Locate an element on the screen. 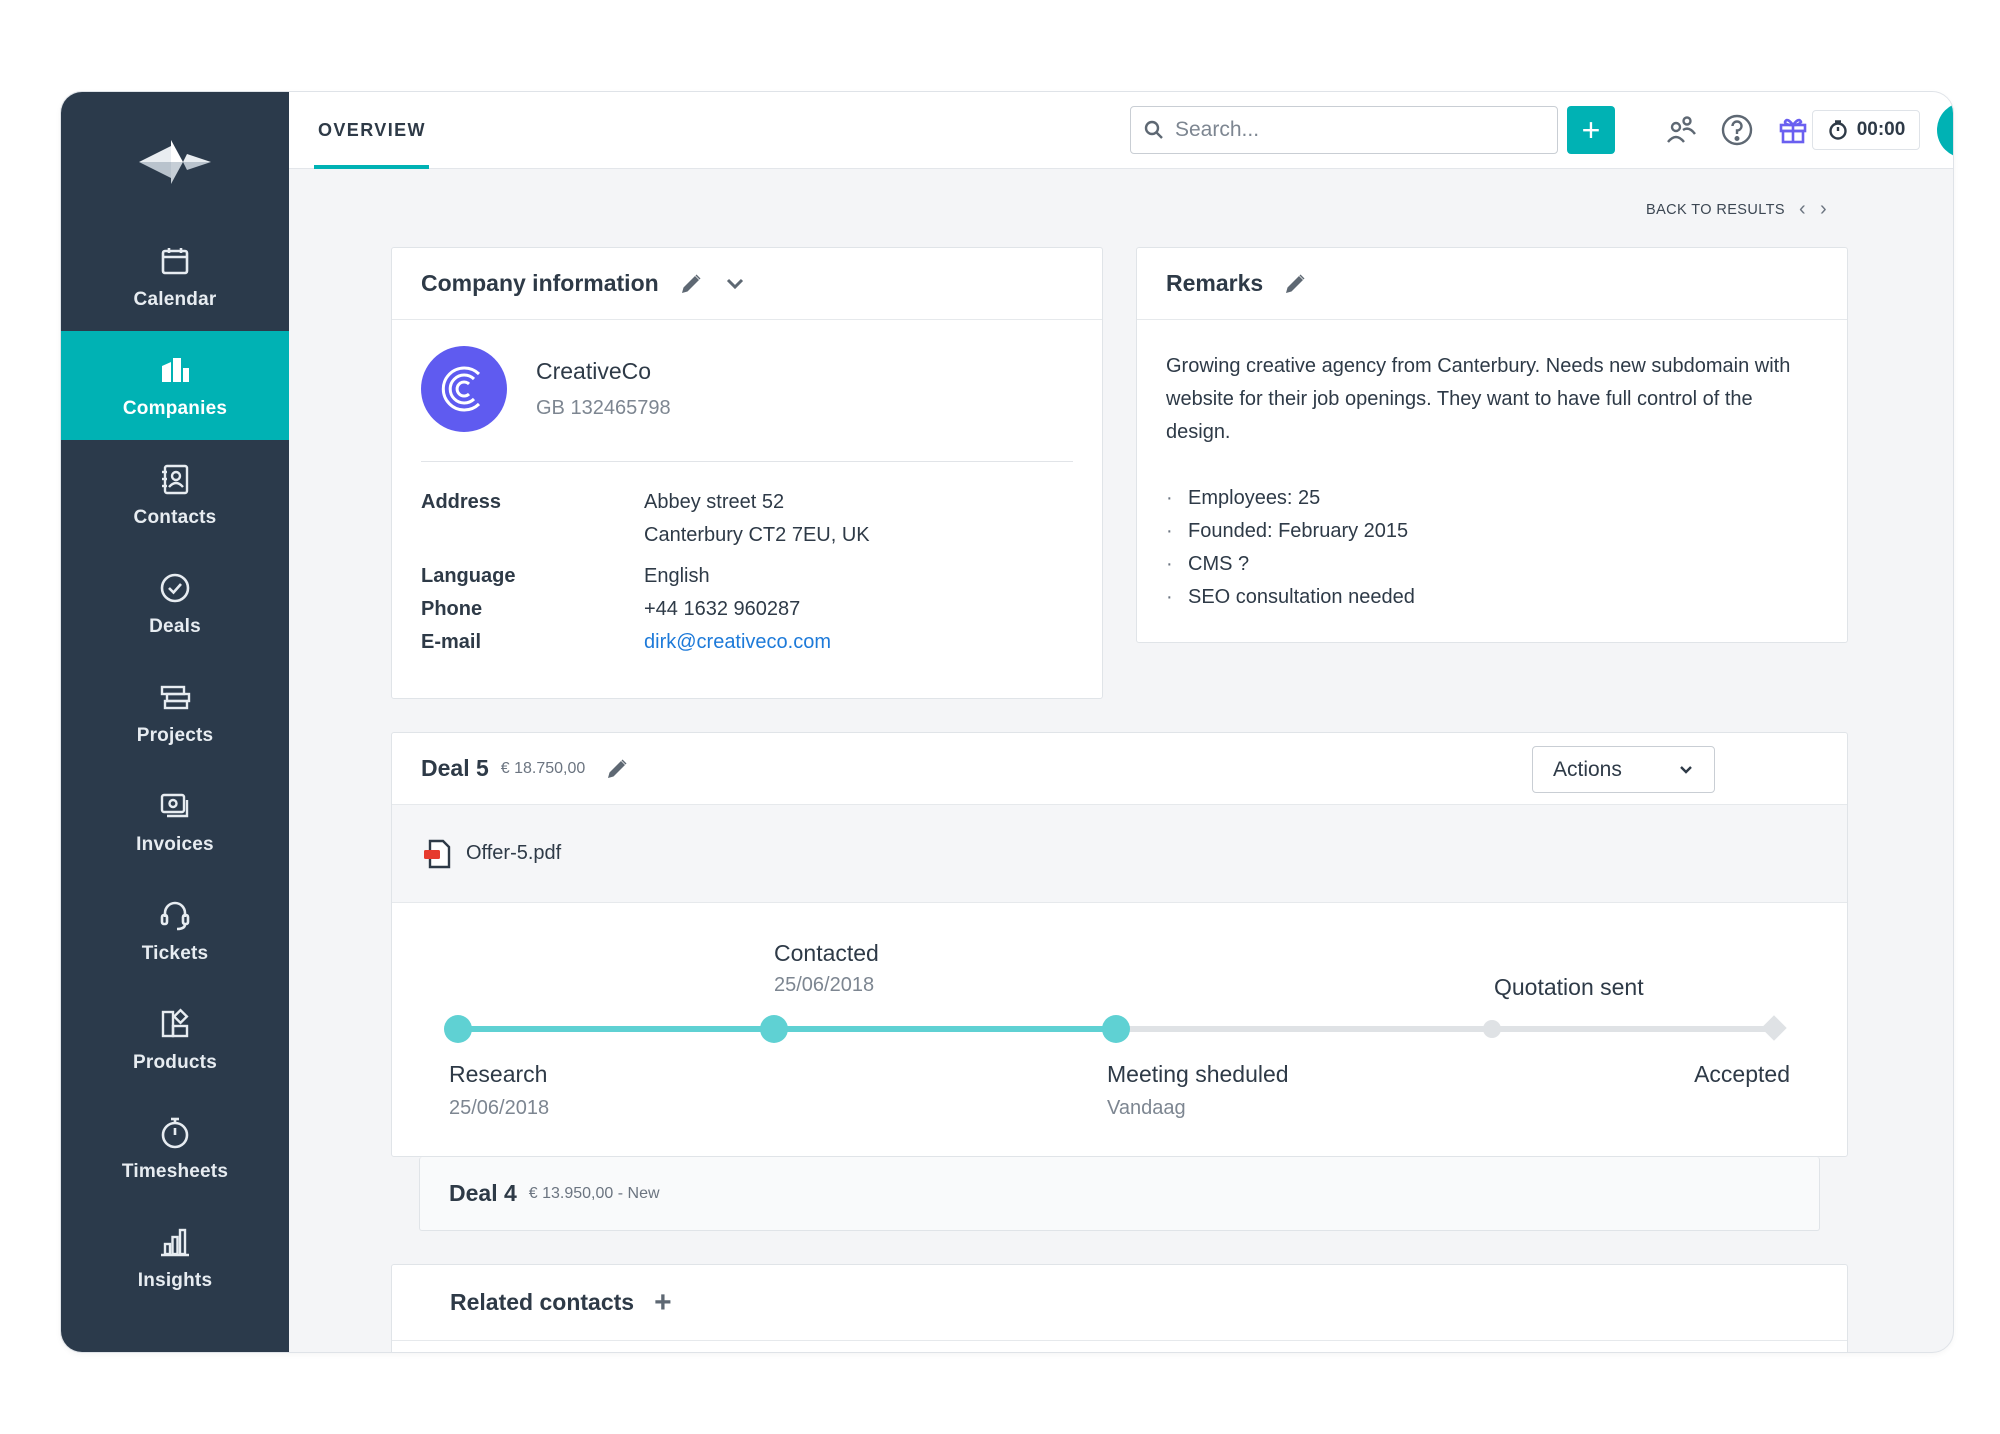 This screenshot has height=1434, width=2000. sidebar-item-deals: Deals is located at coordinates (175, 603).